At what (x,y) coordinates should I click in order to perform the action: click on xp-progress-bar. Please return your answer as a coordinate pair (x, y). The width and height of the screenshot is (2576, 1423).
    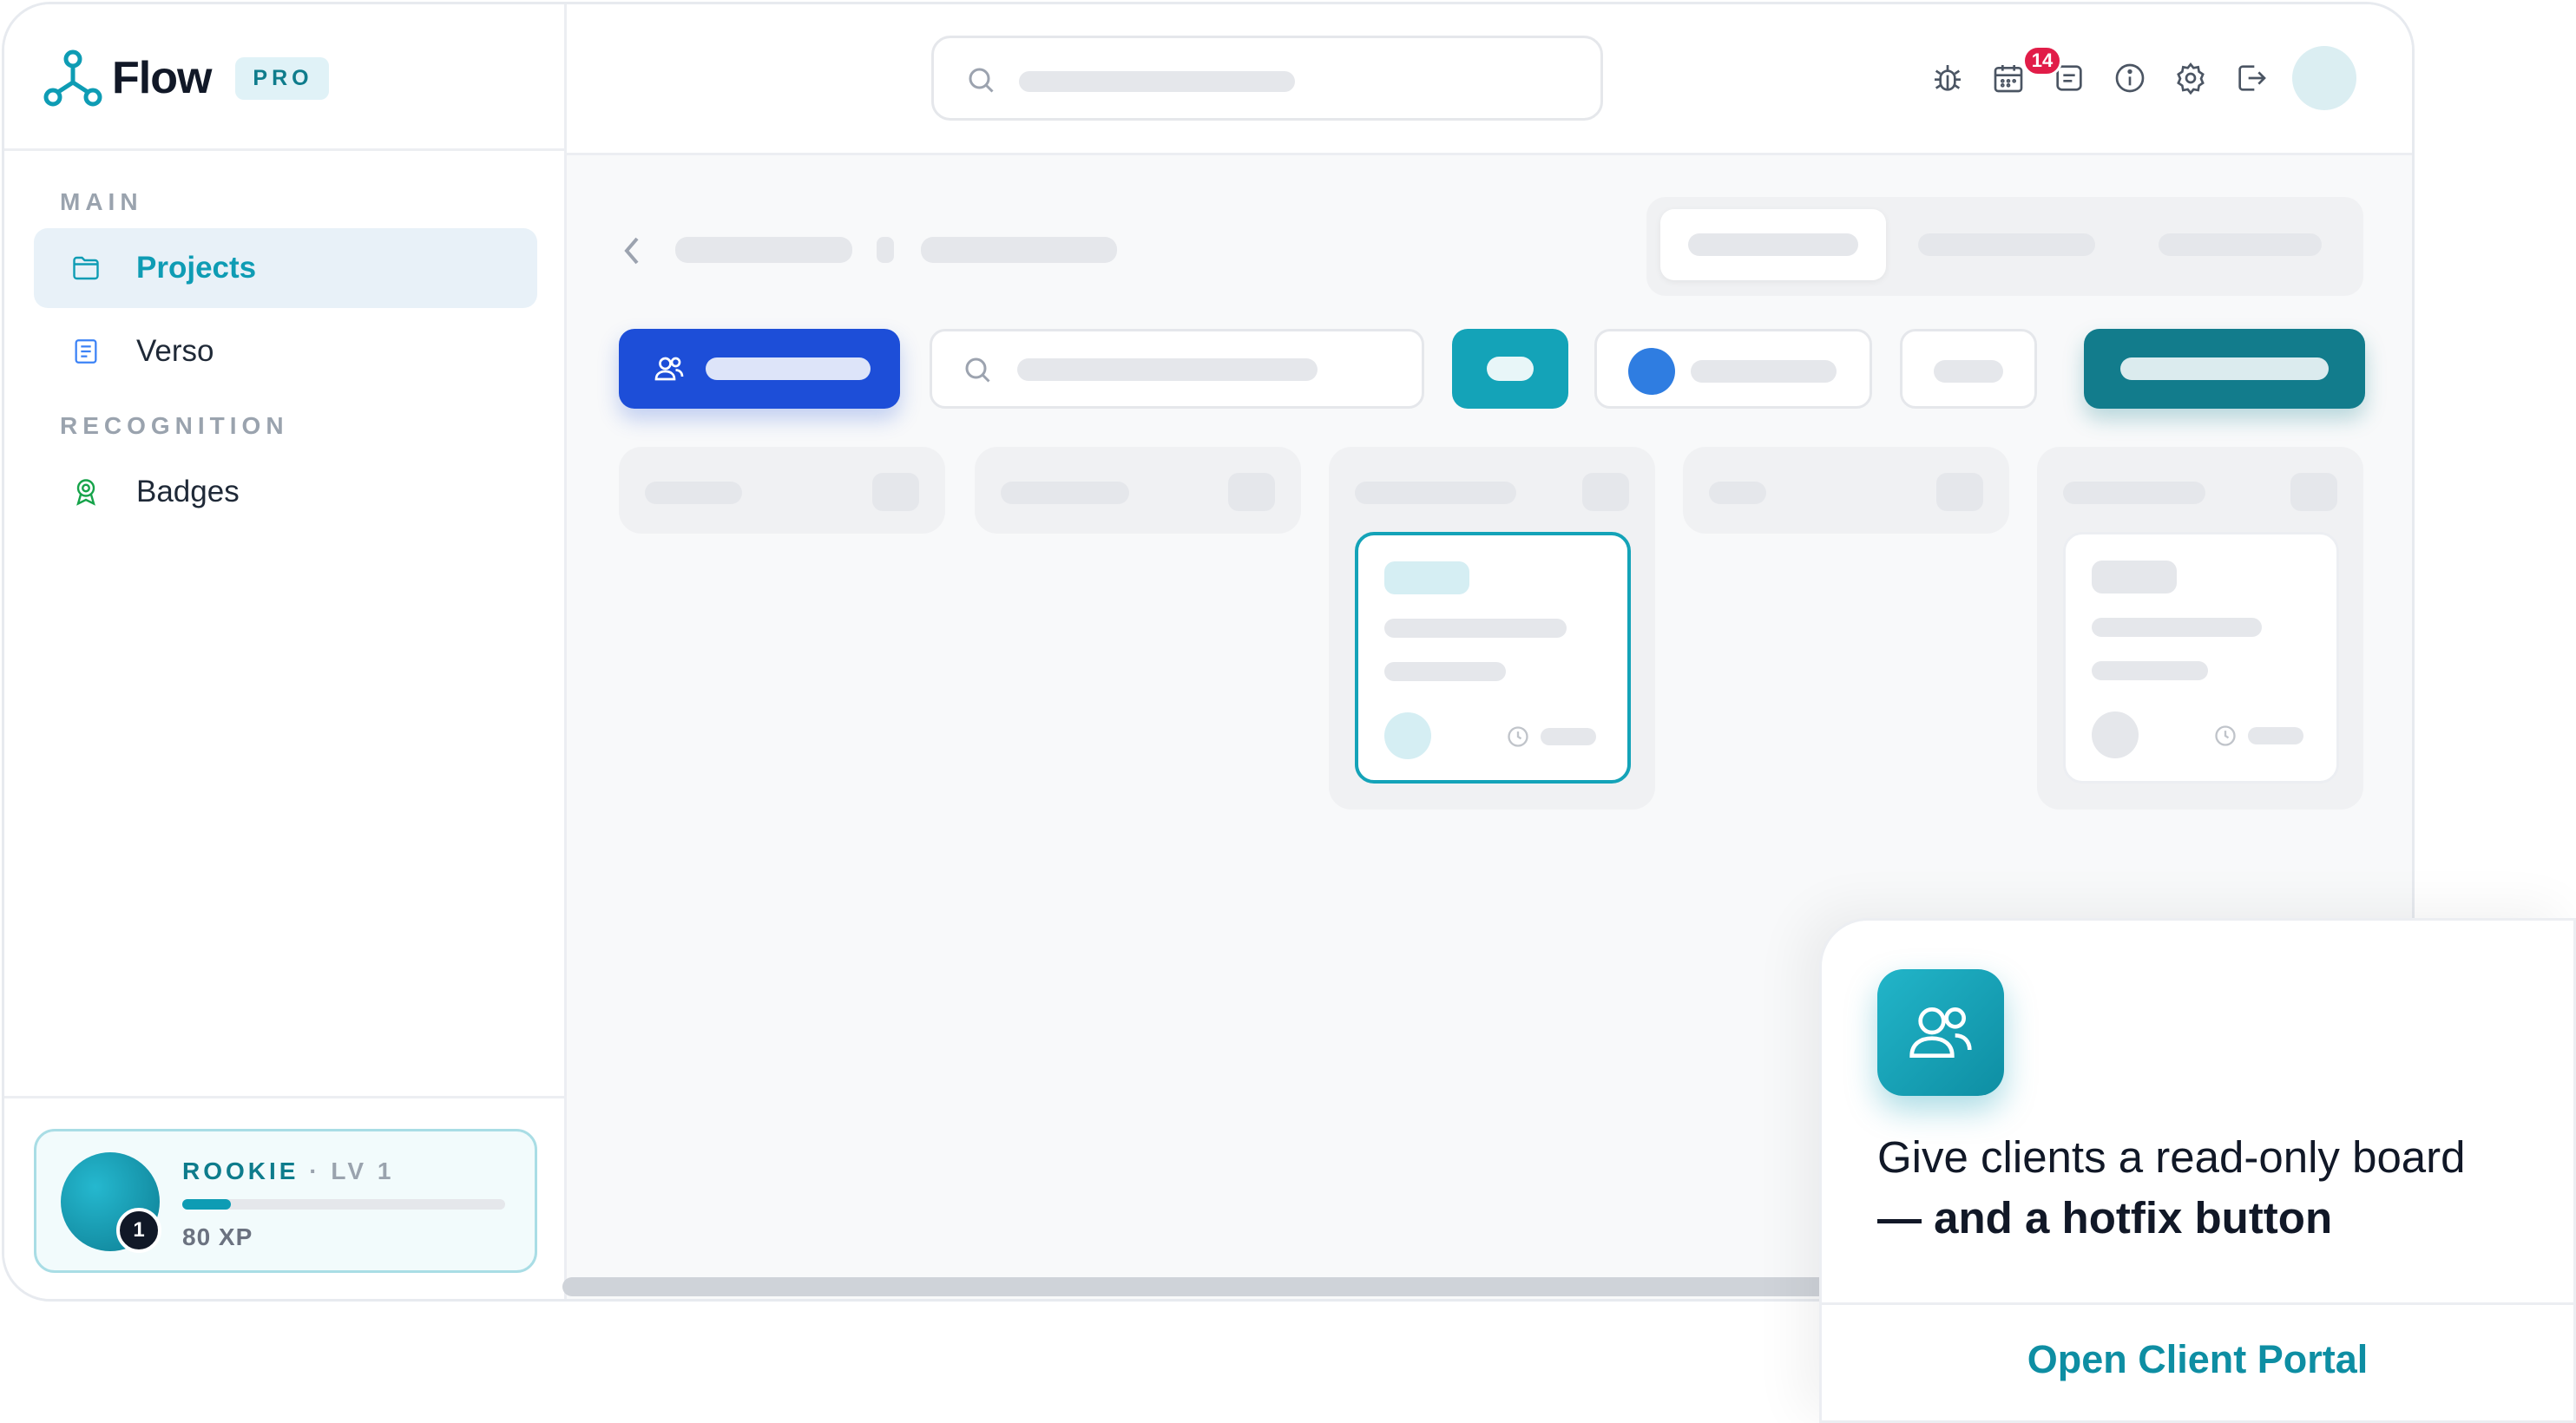
    Looking at the image, I should click on (344, 1204).